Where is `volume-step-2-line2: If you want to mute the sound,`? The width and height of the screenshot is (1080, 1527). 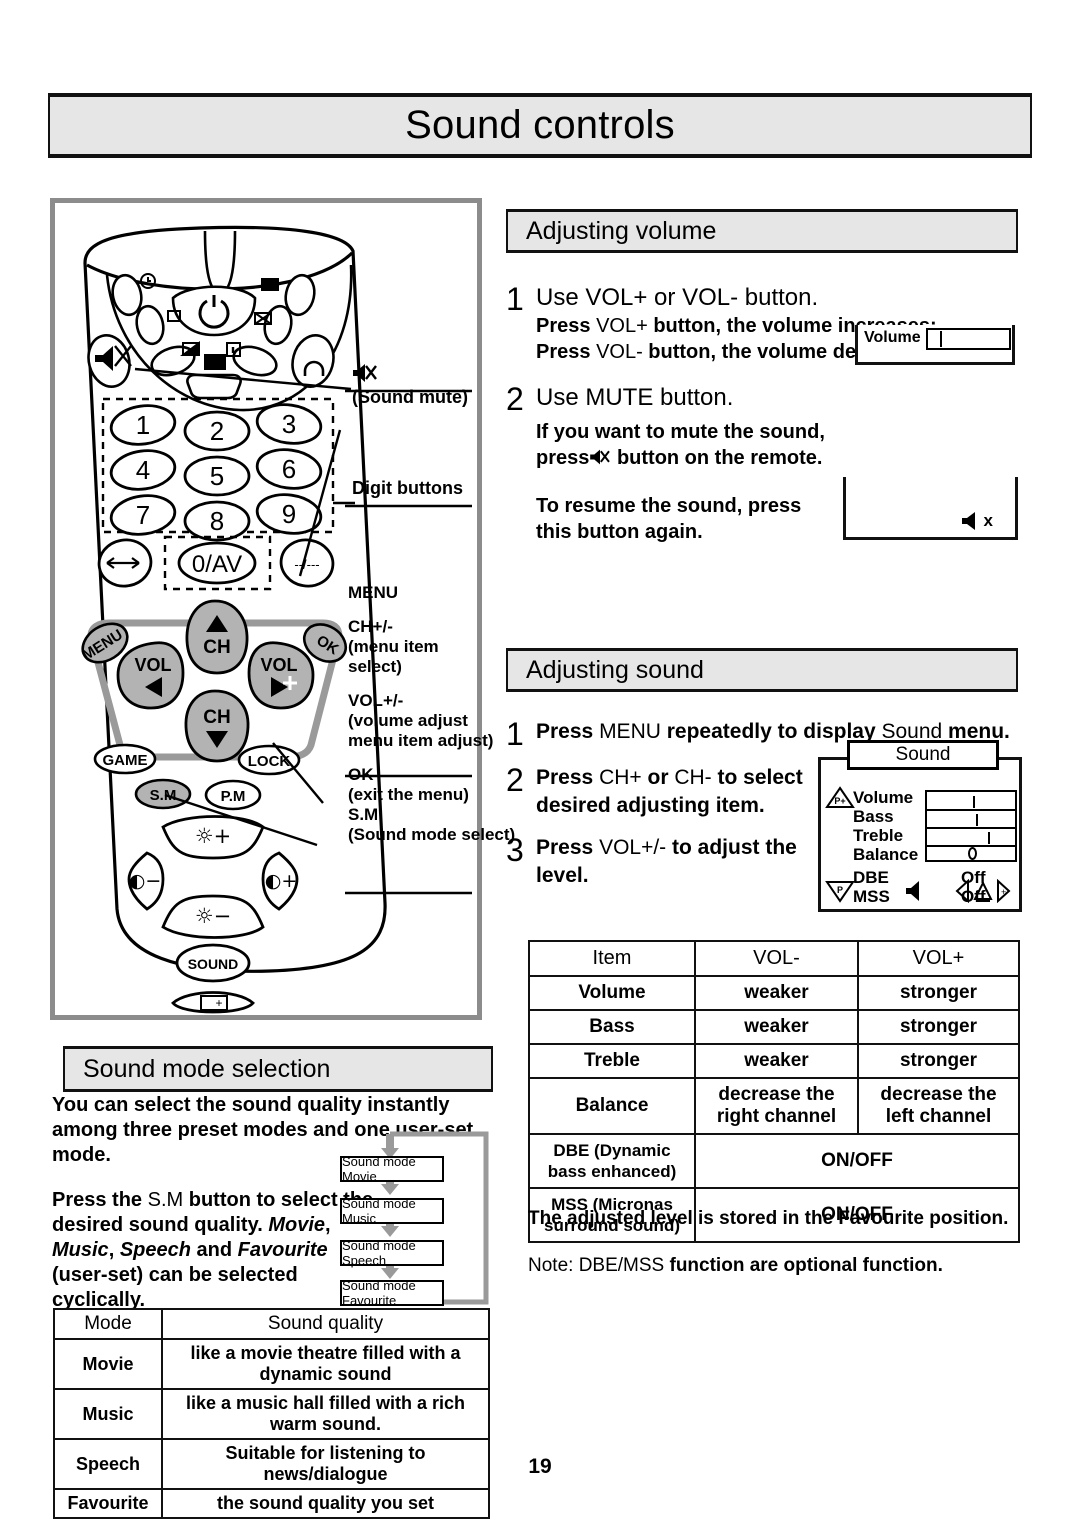 volume-step-2-line2: If you want to mute the sound, is located at coordinates (680, 432).